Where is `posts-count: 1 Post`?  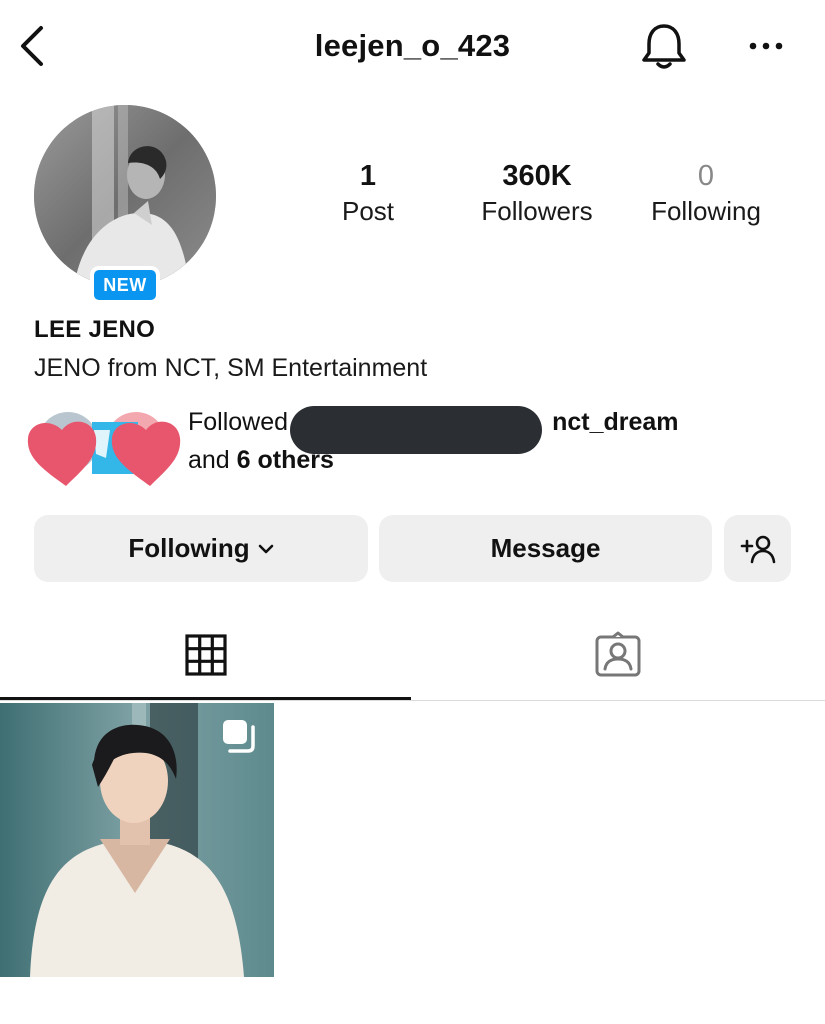
posts-count: 1 Post is located at coordinates (368, 193).